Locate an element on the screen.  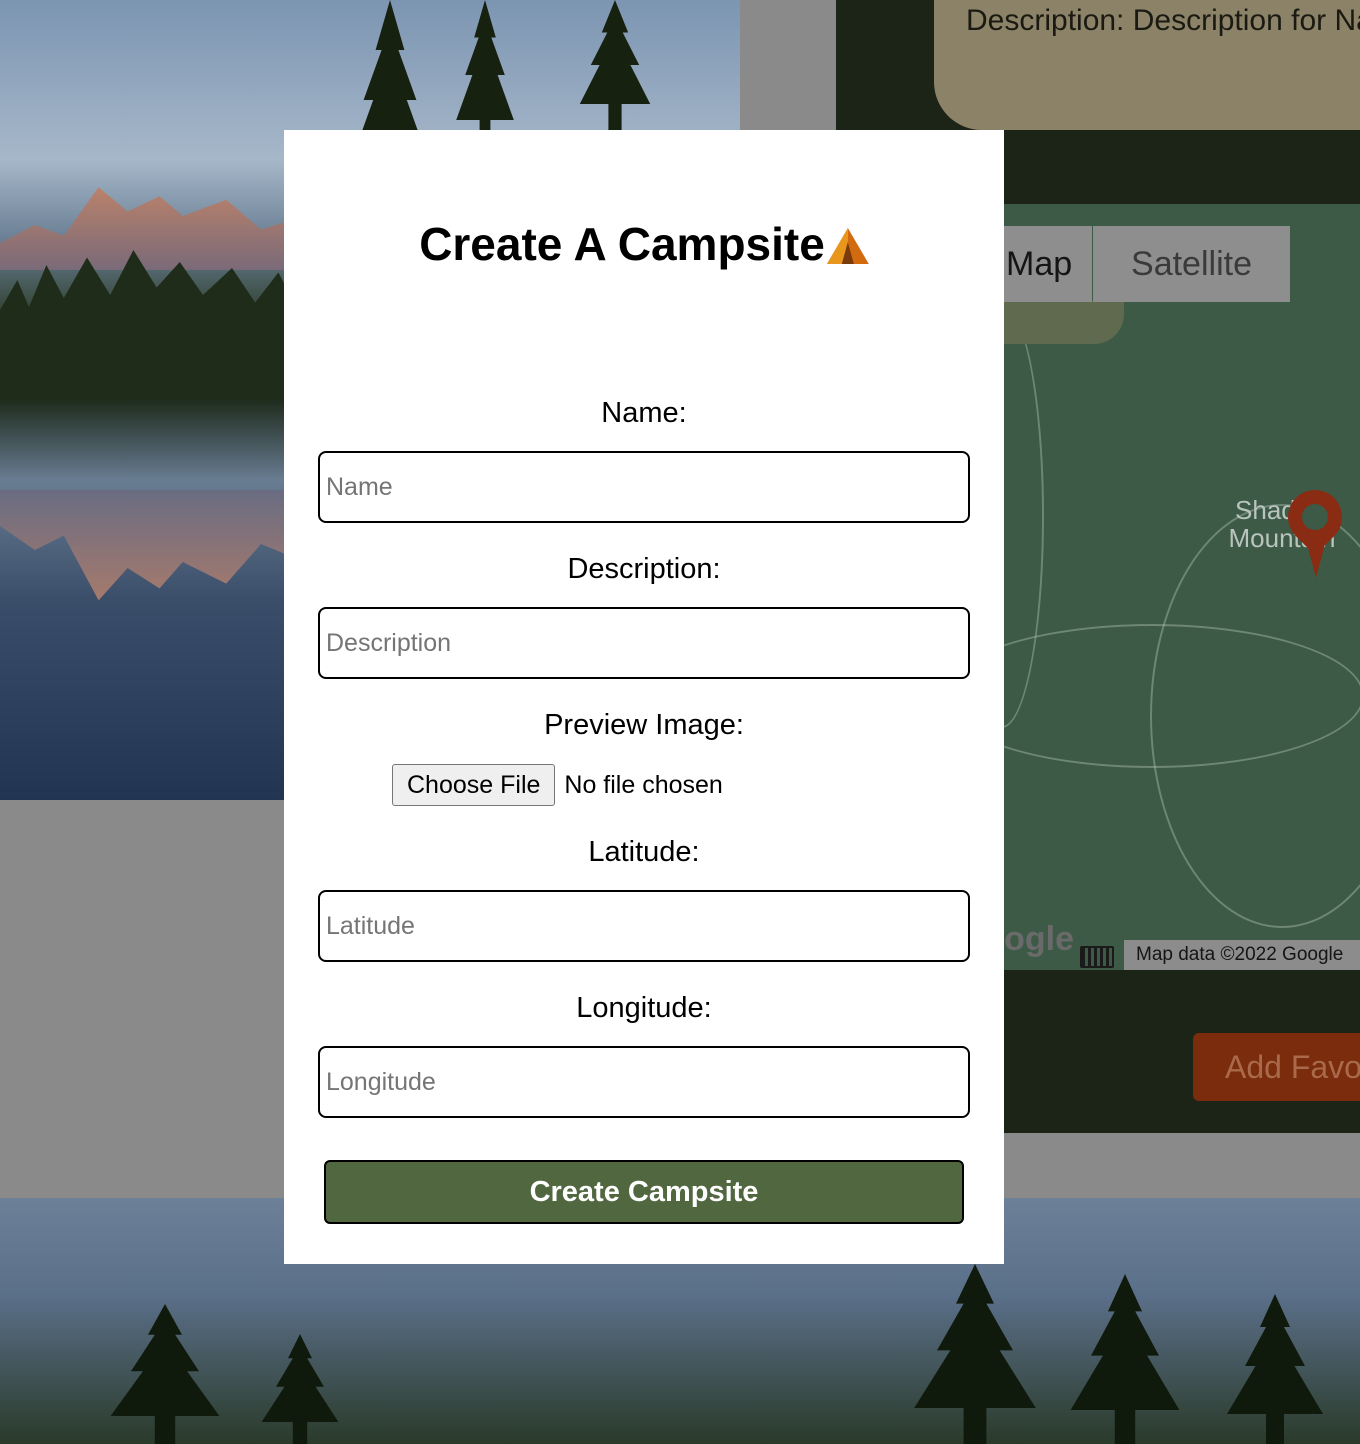
map-area-patch is located at coordinates (1062, 322).